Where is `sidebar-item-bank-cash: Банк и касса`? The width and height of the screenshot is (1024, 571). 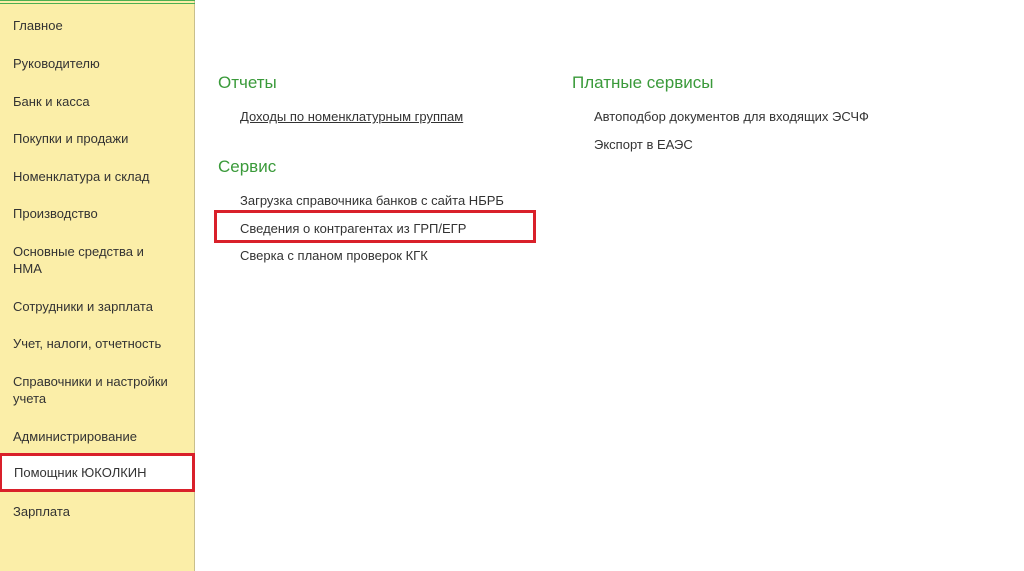 sidebar-item-bank-cash: Банк и касса is located at coordinates (97, 101).